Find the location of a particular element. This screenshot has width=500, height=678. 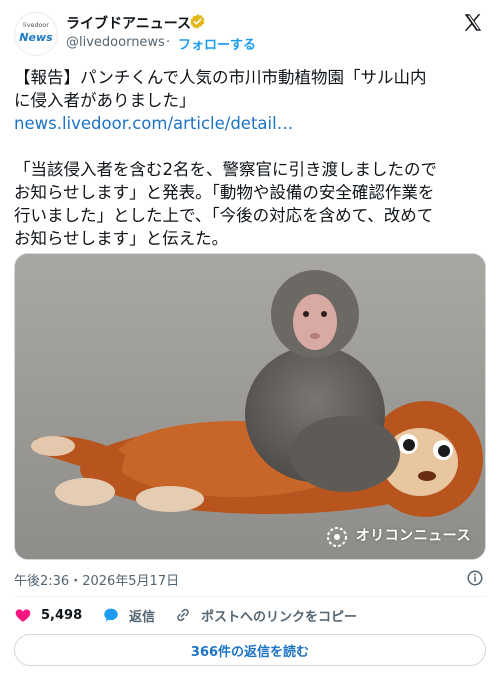

heart-icon is located at coordinates (23, 615).